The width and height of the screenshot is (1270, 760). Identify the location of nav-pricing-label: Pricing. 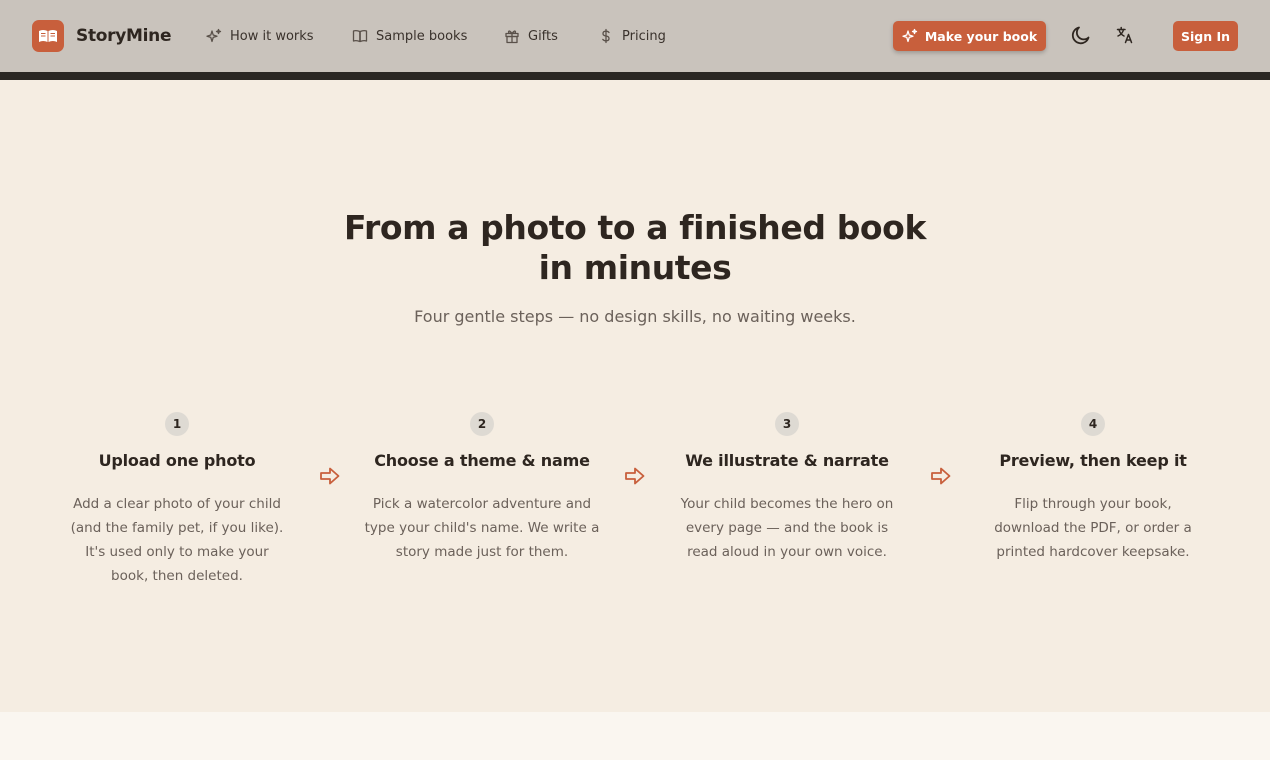
(644, 36).